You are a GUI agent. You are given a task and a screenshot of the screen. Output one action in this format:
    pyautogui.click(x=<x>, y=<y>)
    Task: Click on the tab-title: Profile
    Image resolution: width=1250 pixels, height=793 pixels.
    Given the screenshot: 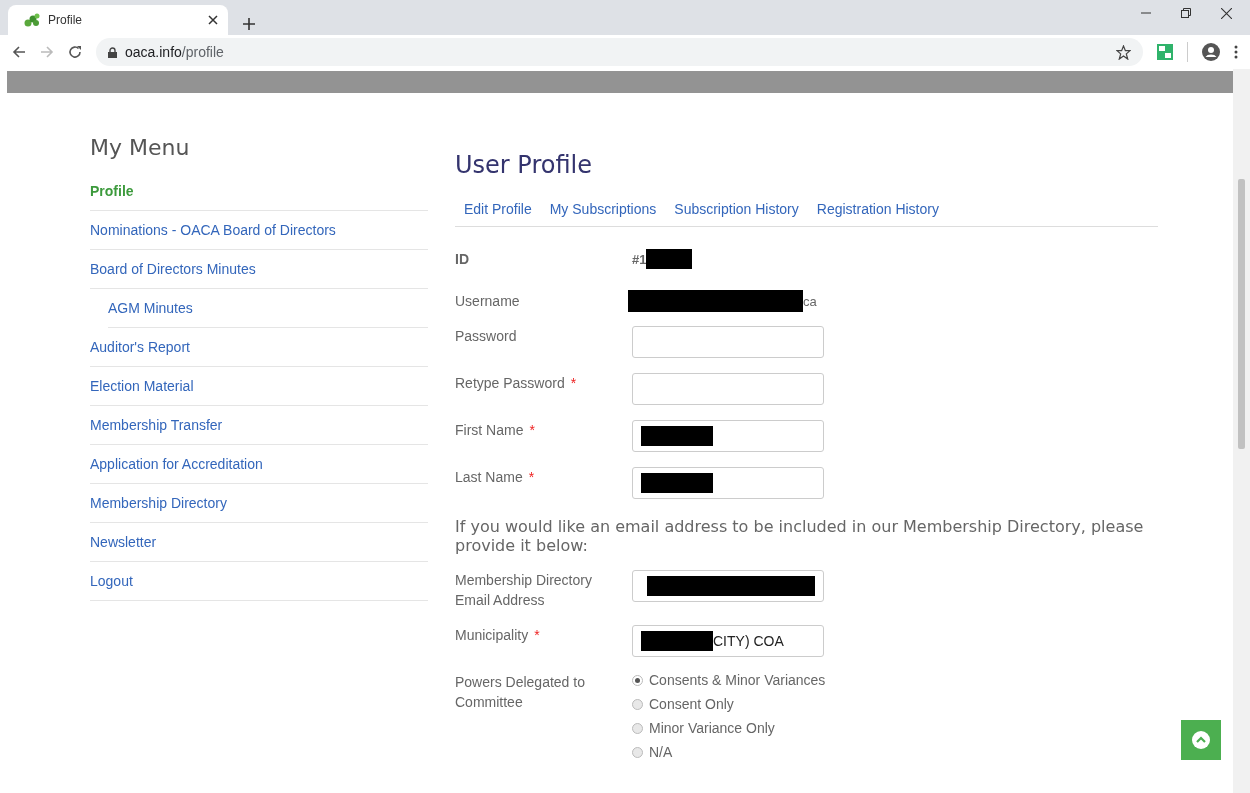 What is the action you would take?
    pyautogui.click(x=65, y=20)
    